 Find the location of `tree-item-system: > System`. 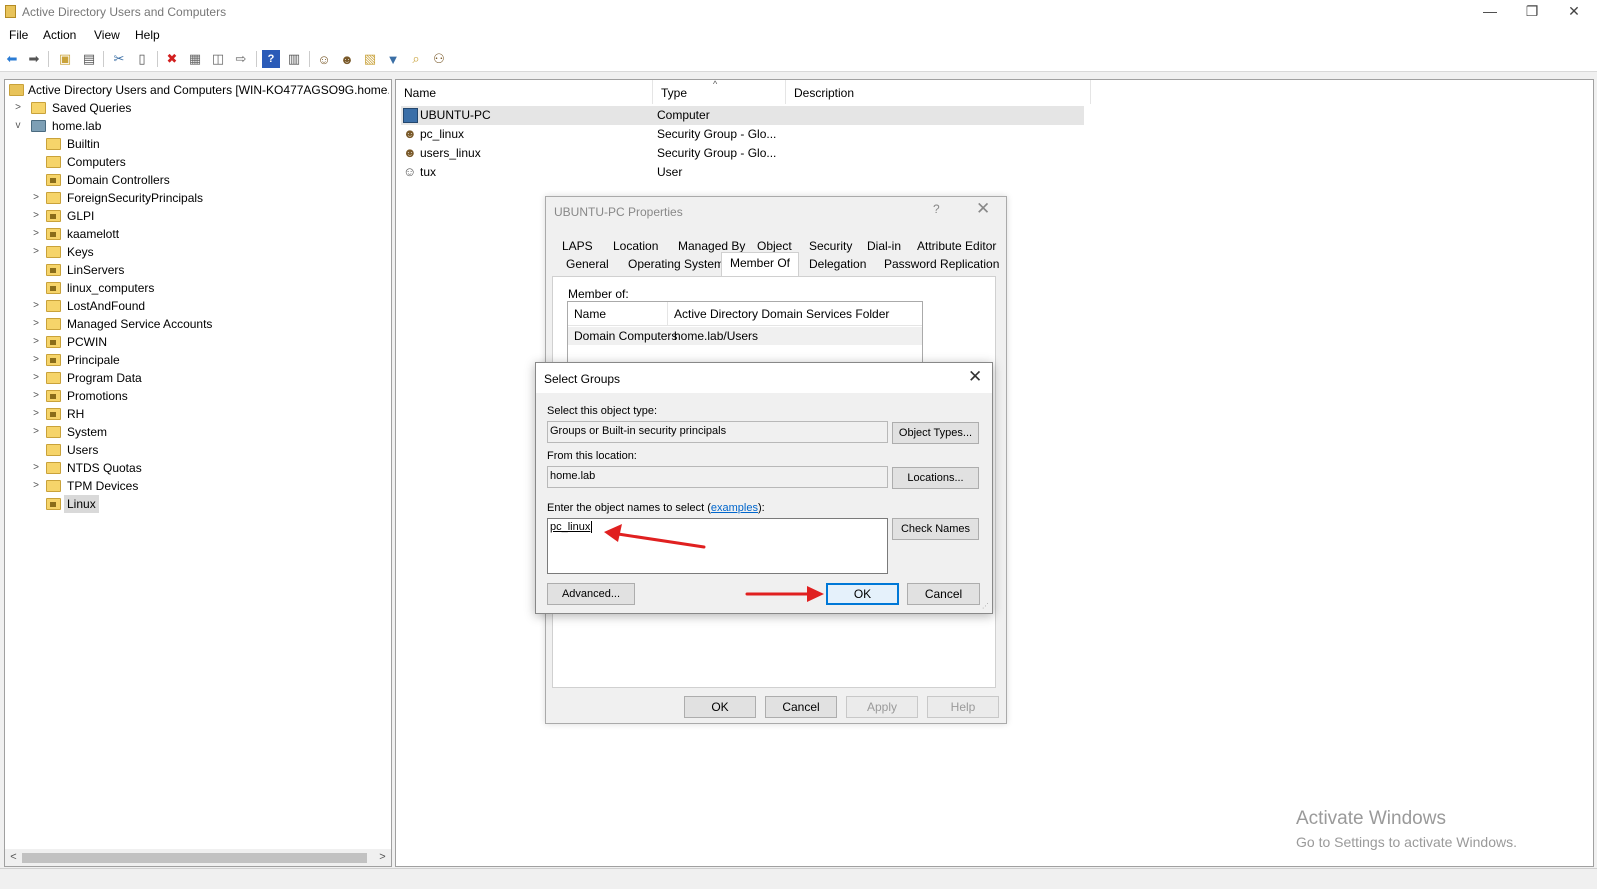

tree-item-system: > System is located at coordinates (197, 432).